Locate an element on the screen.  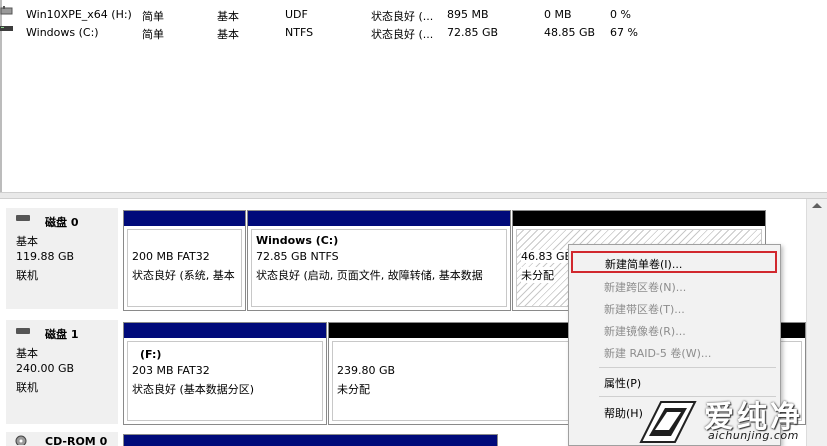
cdrom-icon is located at coordinates (21, 440).